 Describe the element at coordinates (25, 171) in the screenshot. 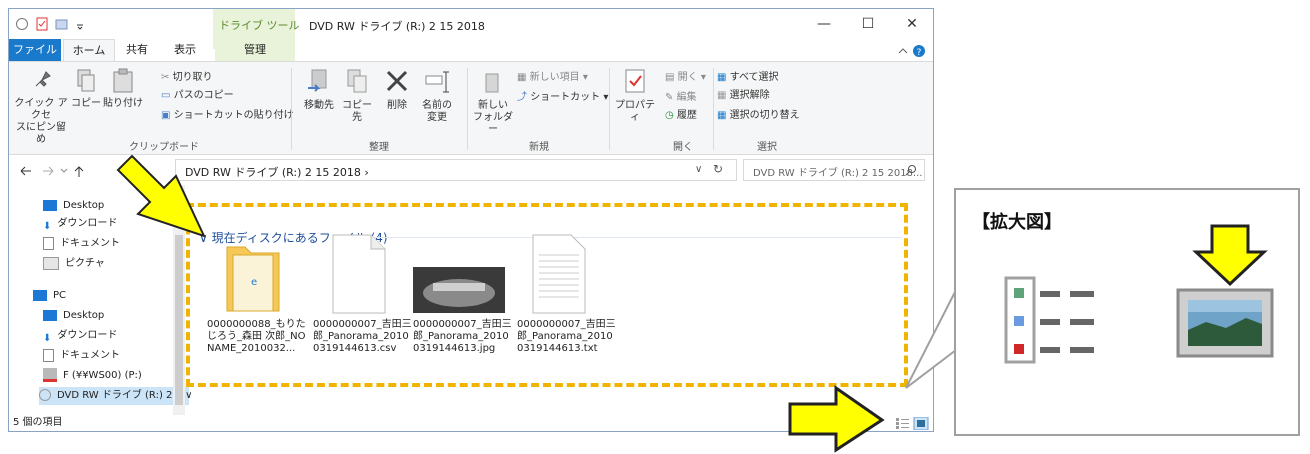

I see `back-arrow-icon` at that location.